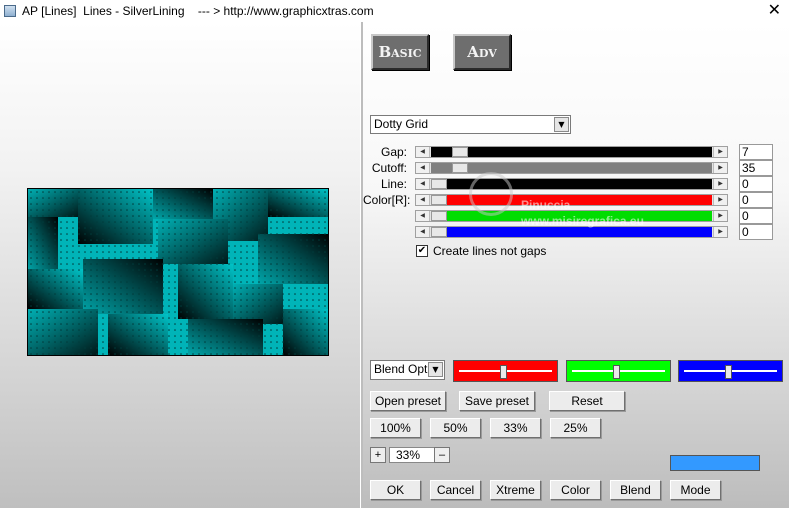 The width and height of the screenshot is (789, 508). What do you see at coordinates (407, 370) in the screenshot?
I see `blend-options-select: Blend Optio ▼` at bounding box center [407, 370].